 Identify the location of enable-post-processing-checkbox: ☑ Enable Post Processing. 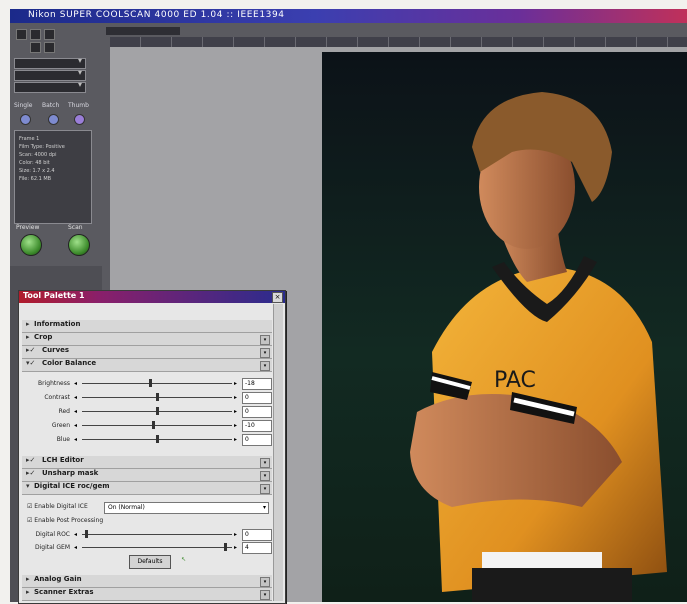
(65, 520).